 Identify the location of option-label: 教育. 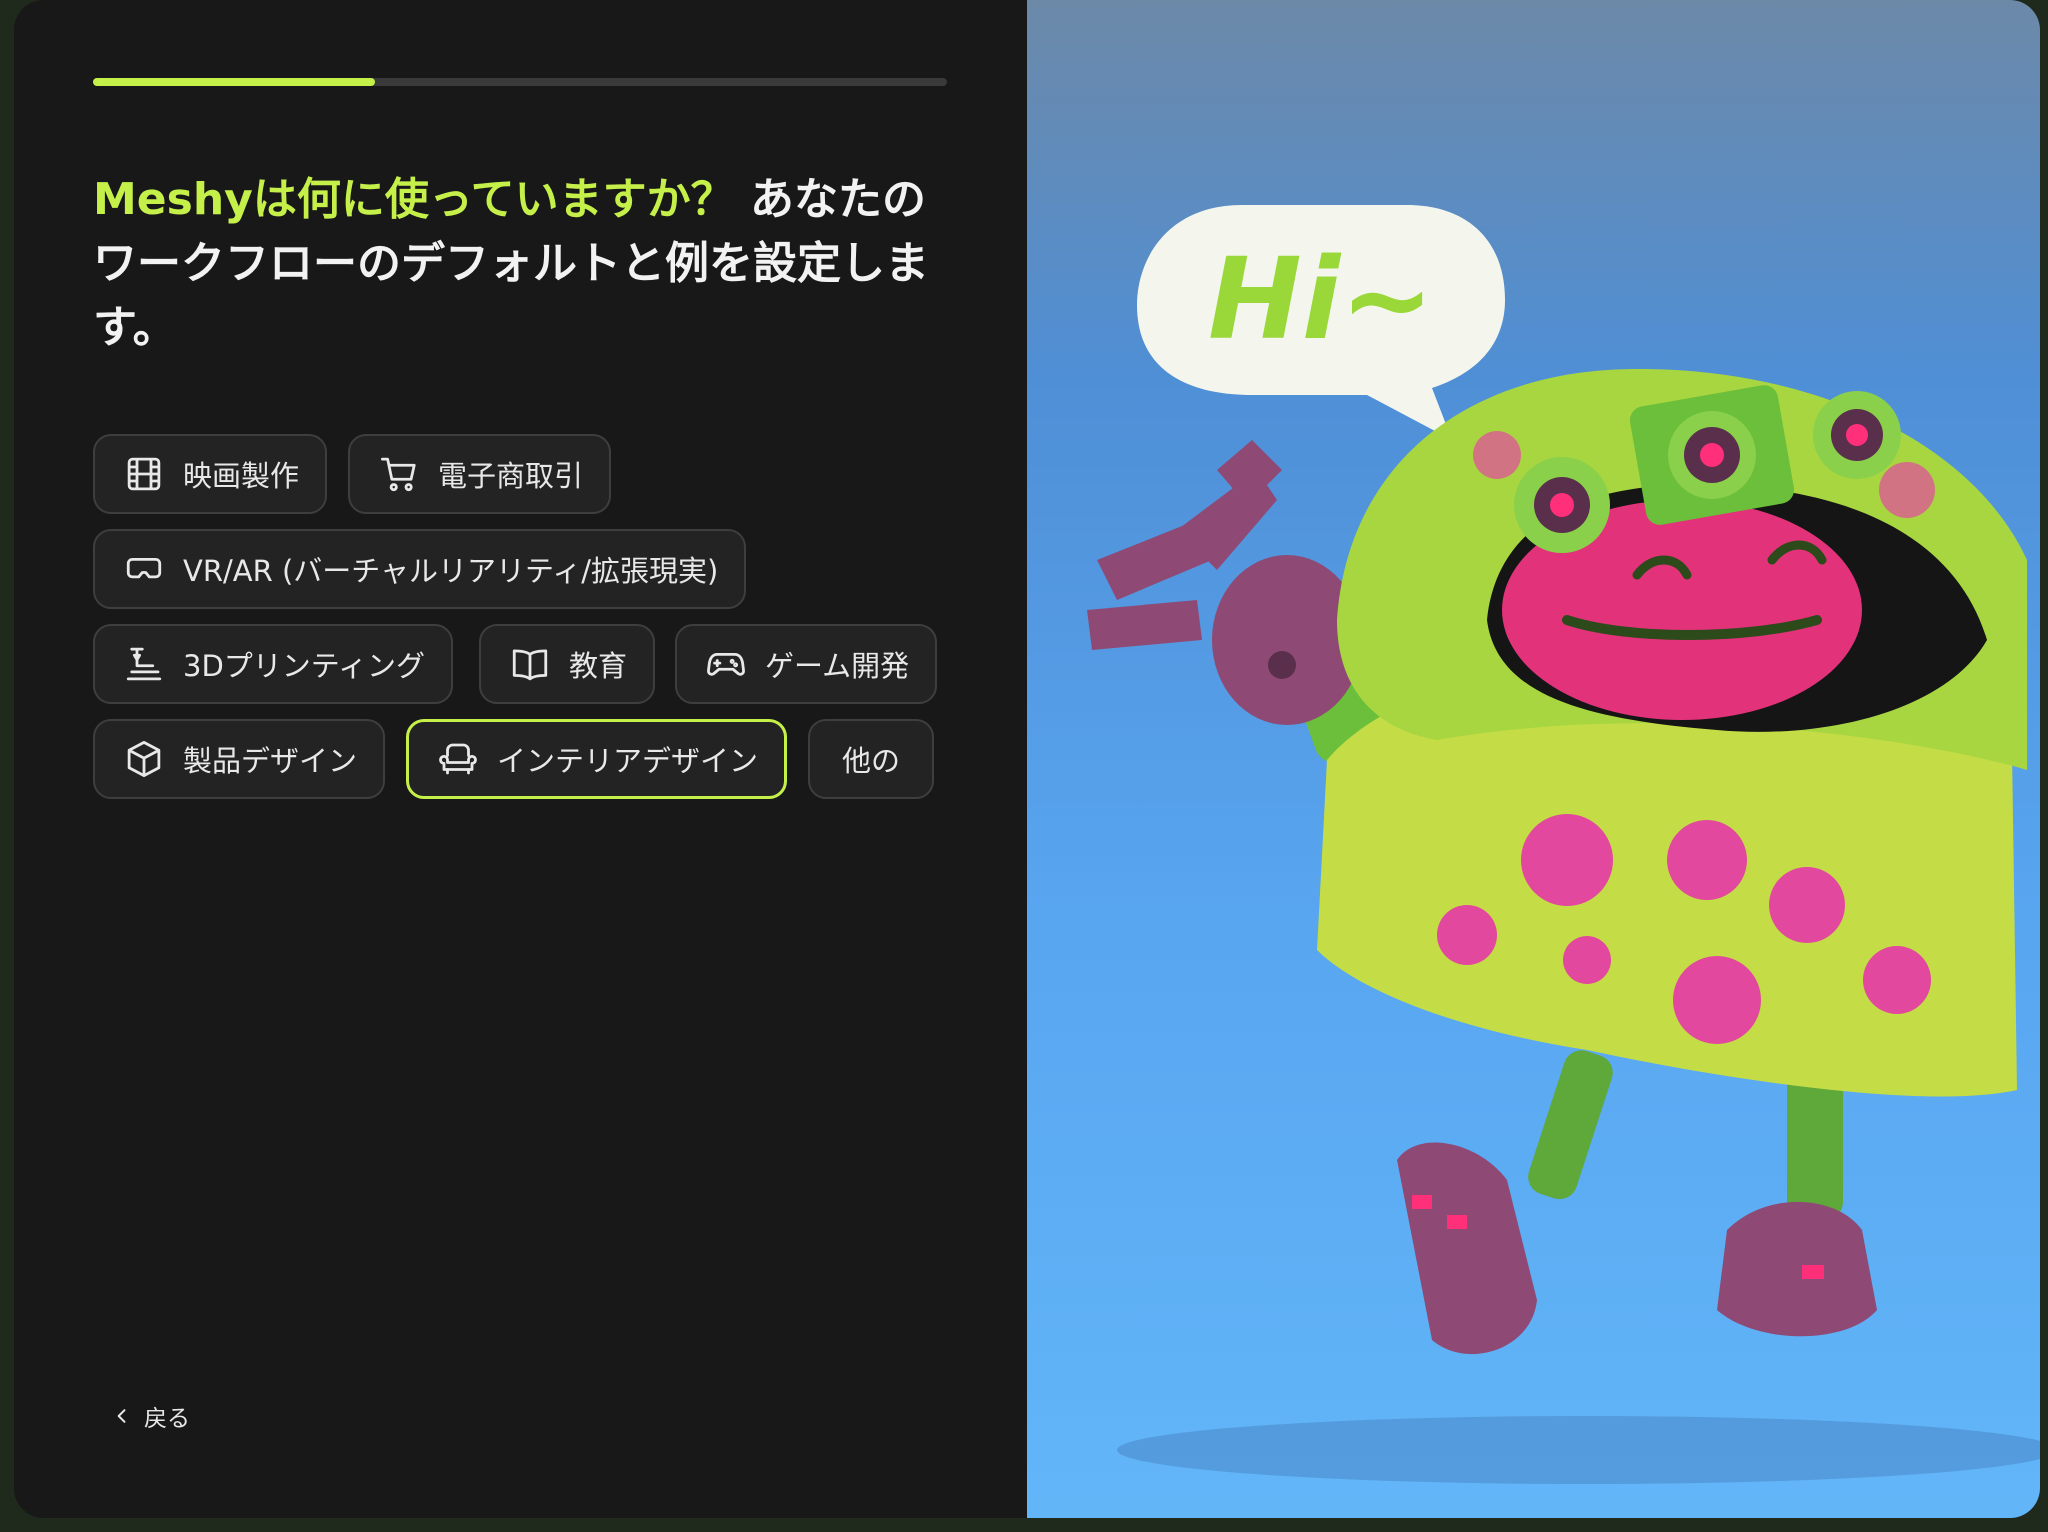
(598, 666).